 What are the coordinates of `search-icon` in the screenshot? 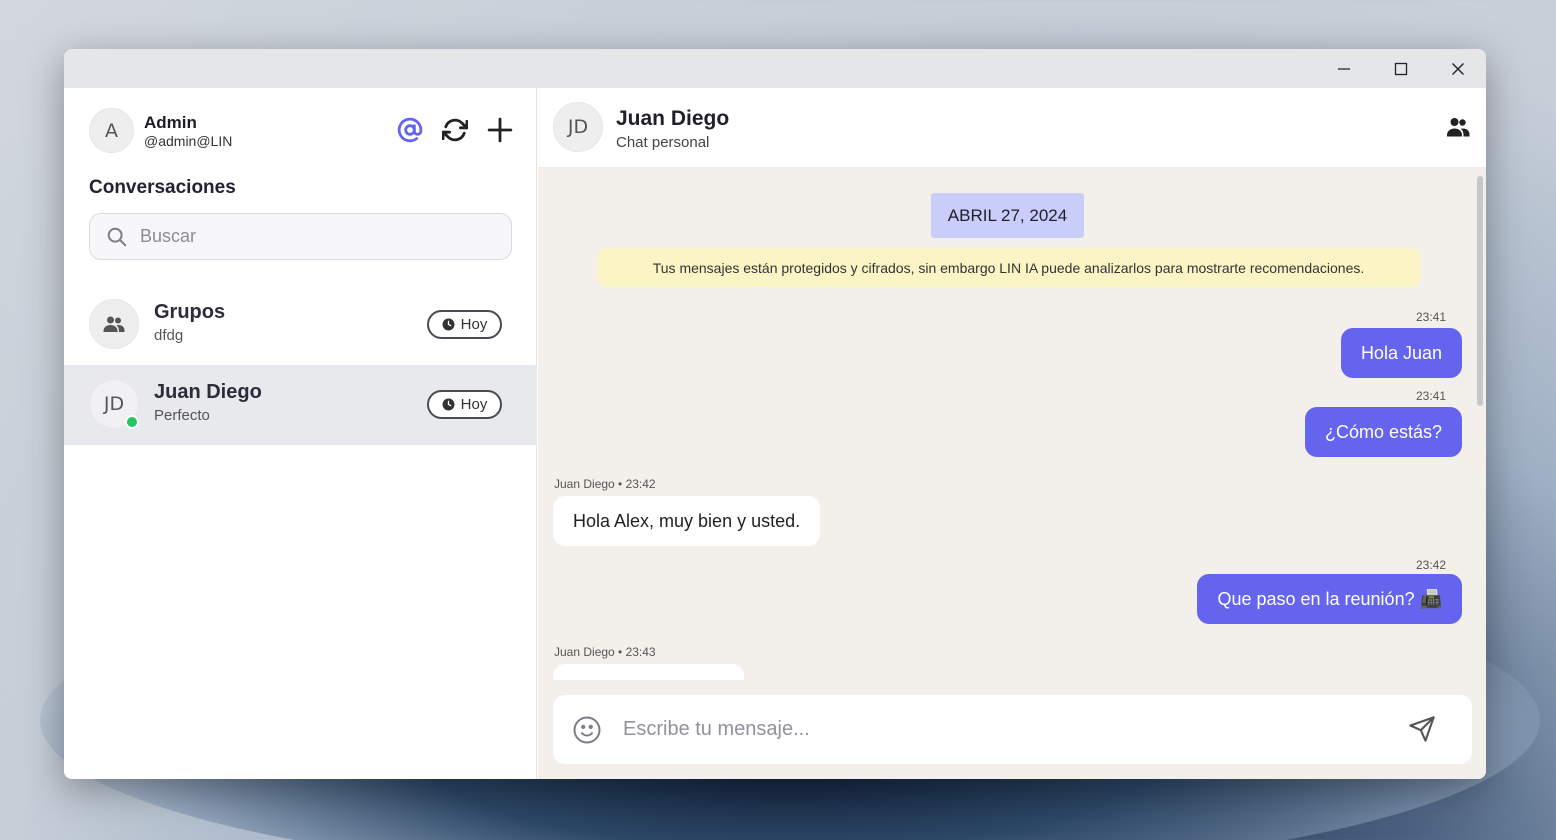 It's located at (117, 237).